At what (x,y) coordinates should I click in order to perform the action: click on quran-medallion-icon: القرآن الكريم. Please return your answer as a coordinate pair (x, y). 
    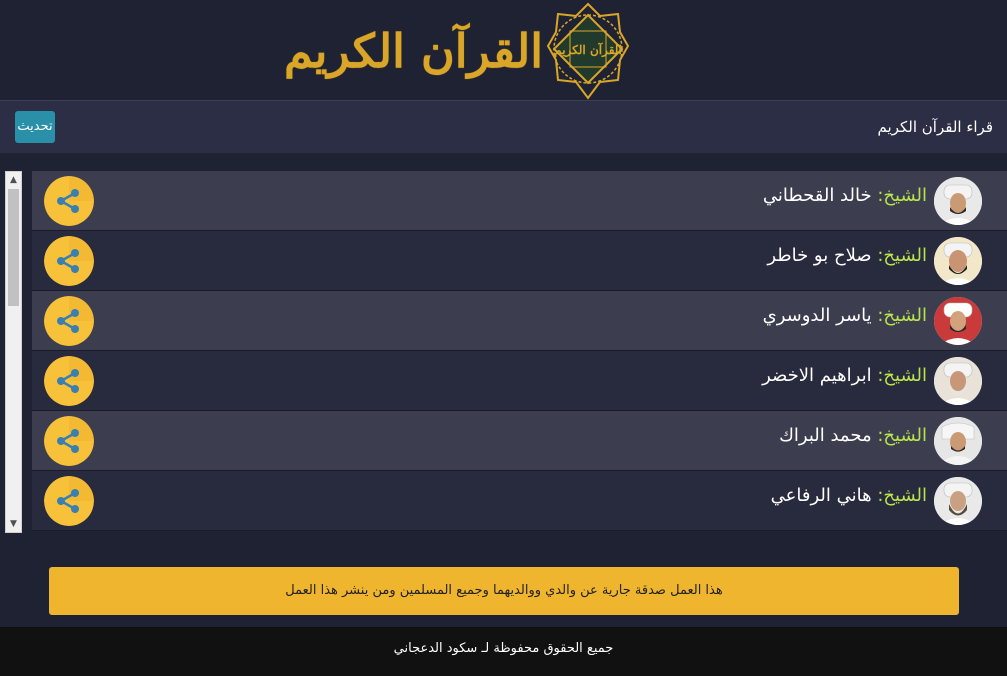
    Looking at the image, I should click on (588, 51).